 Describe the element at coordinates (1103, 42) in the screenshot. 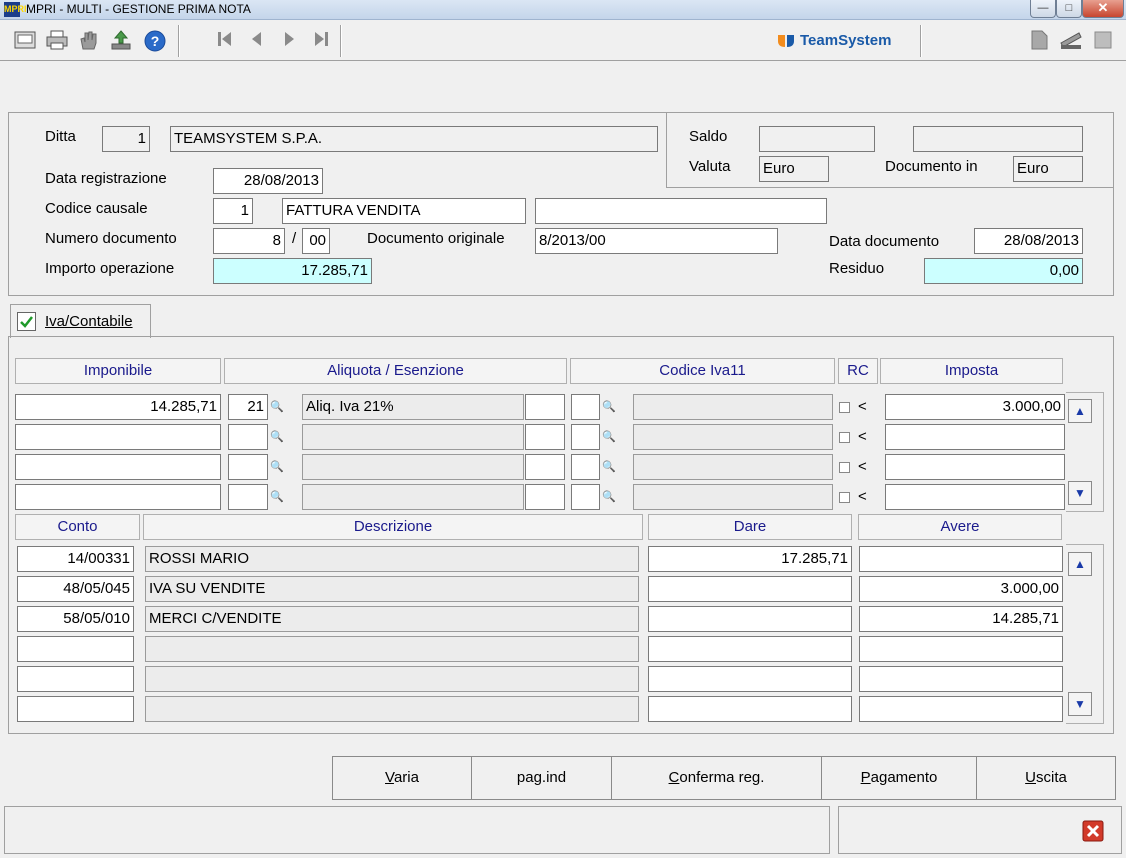

I see `stack-icon` at that location.